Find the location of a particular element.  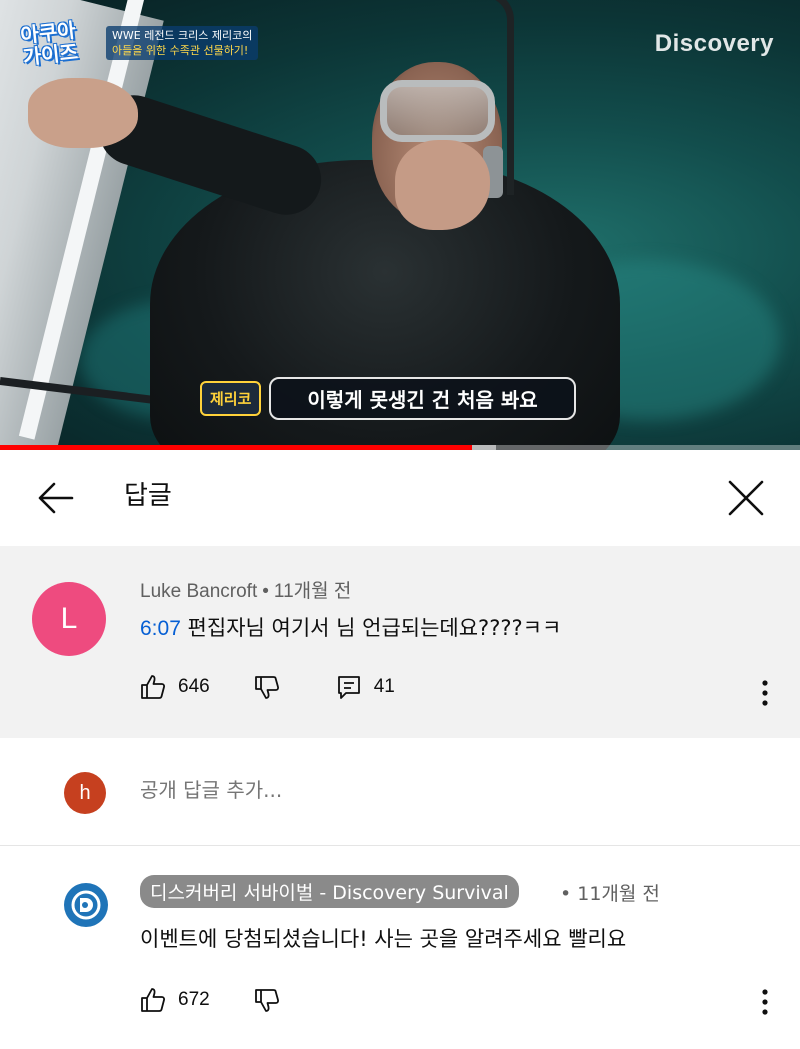

subtitle: 제리코 이렇게 못생긴 건 처음 봐요 is located at coordinates (388, 398).